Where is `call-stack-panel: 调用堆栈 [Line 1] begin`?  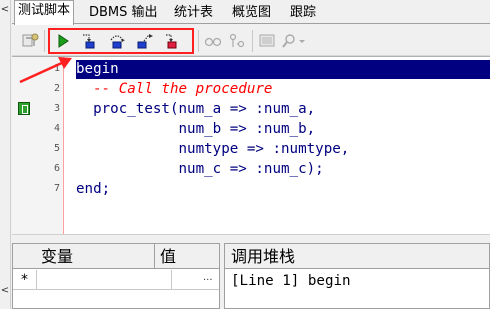
call-stack-panel: 调用堆栈 [Line 1] begin is located at coordinates (357, 276).